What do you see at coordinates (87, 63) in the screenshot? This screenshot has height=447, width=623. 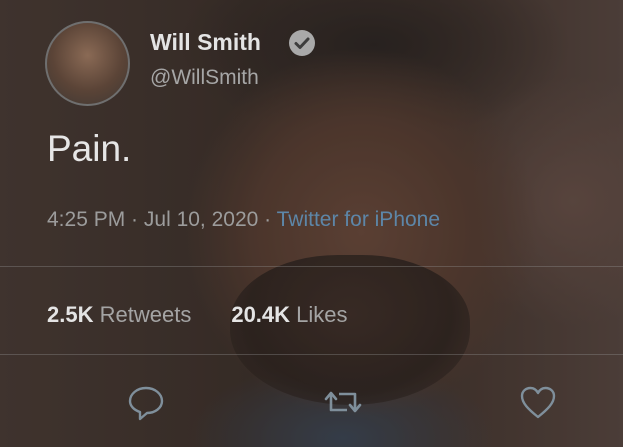 I see `avatar` at bounding box center [87, 63].